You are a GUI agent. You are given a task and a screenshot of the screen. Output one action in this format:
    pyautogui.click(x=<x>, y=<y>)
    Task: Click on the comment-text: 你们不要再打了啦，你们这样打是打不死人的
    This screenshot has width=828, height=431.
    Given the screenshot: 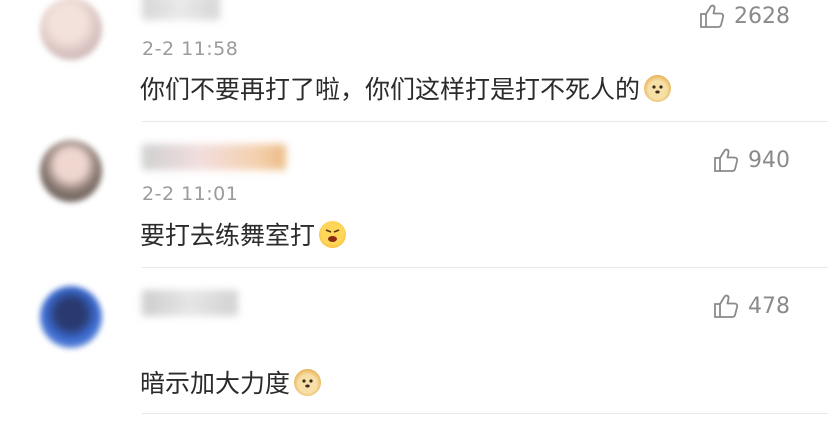 What is the action you would take?
    pyautogui.click(x=406, y=88)
    